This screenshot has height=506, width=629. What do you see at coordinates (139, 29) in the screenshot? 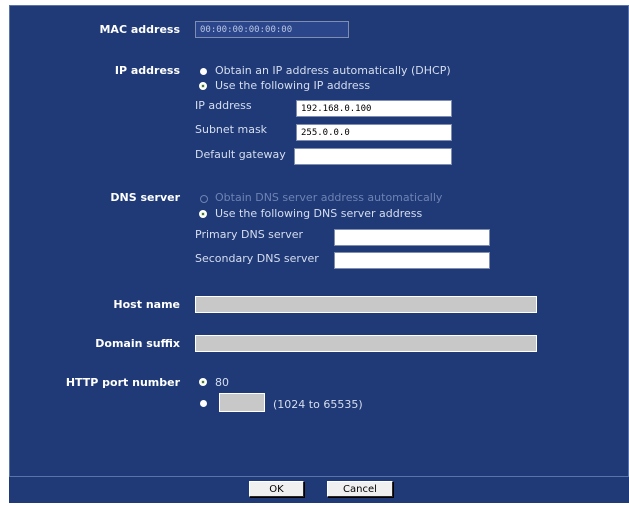
I see `mac-address-label: MAC address` at bounding box center [139, 29].